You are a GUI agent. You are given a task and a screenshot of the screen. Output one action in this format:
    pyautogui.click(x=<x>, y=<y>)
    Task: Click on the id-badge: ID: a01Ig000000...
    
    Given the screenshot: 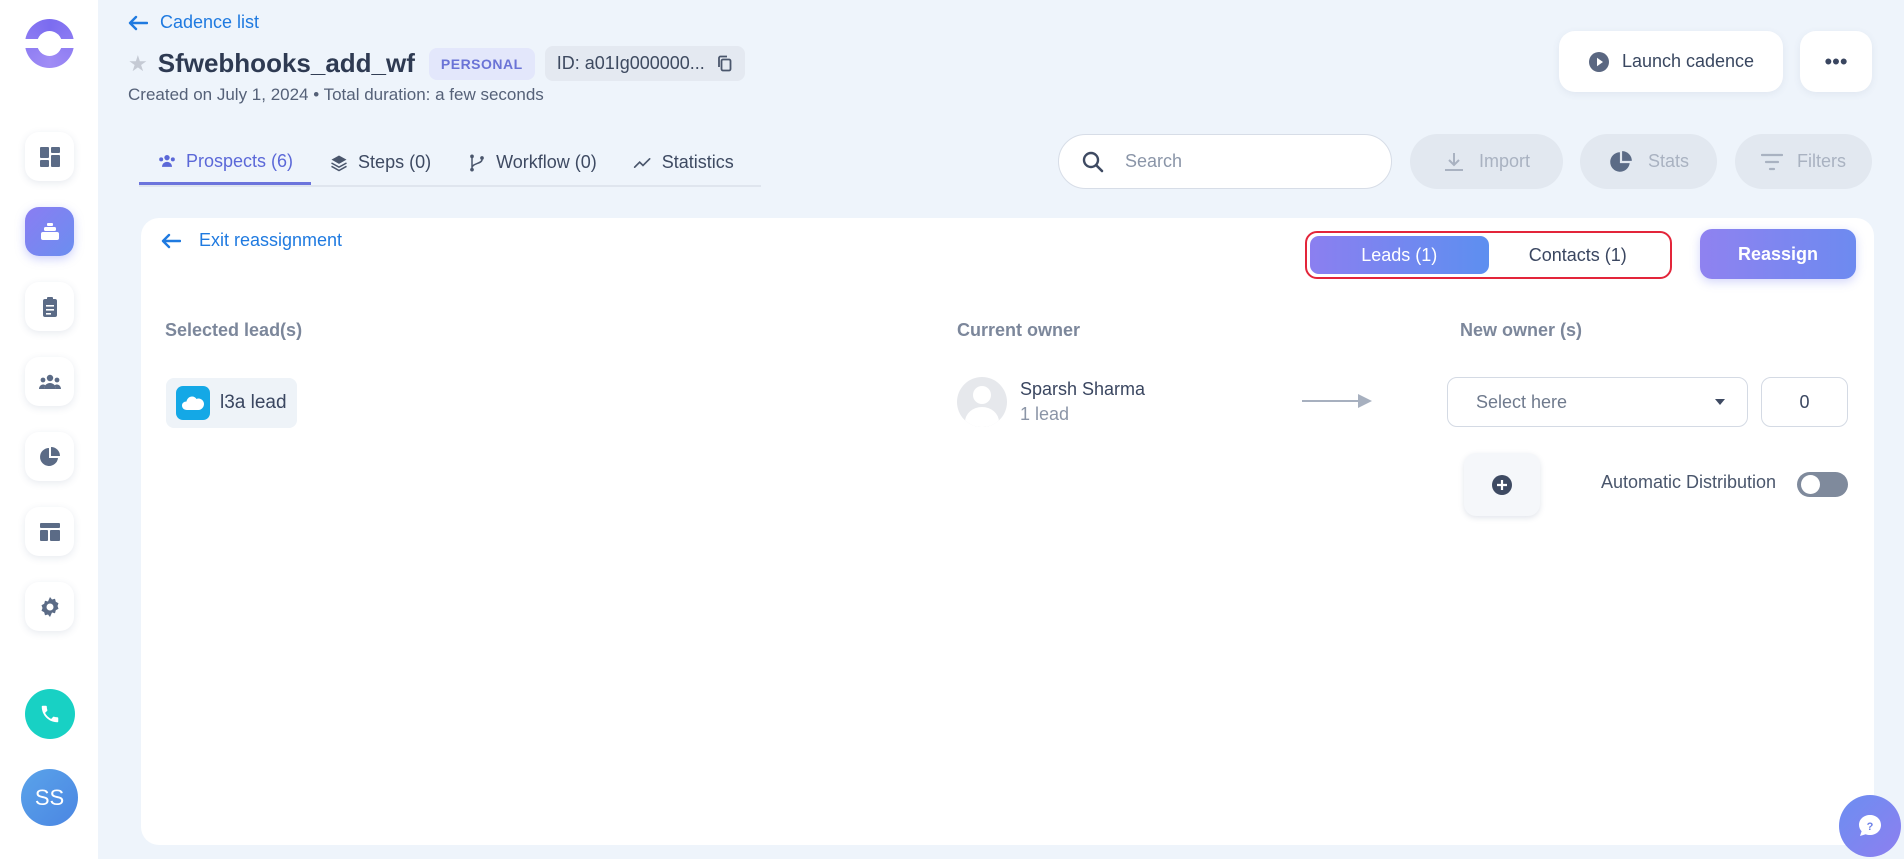 What is the action you would take?
    pyautogui.click(x=644, y=63)
    